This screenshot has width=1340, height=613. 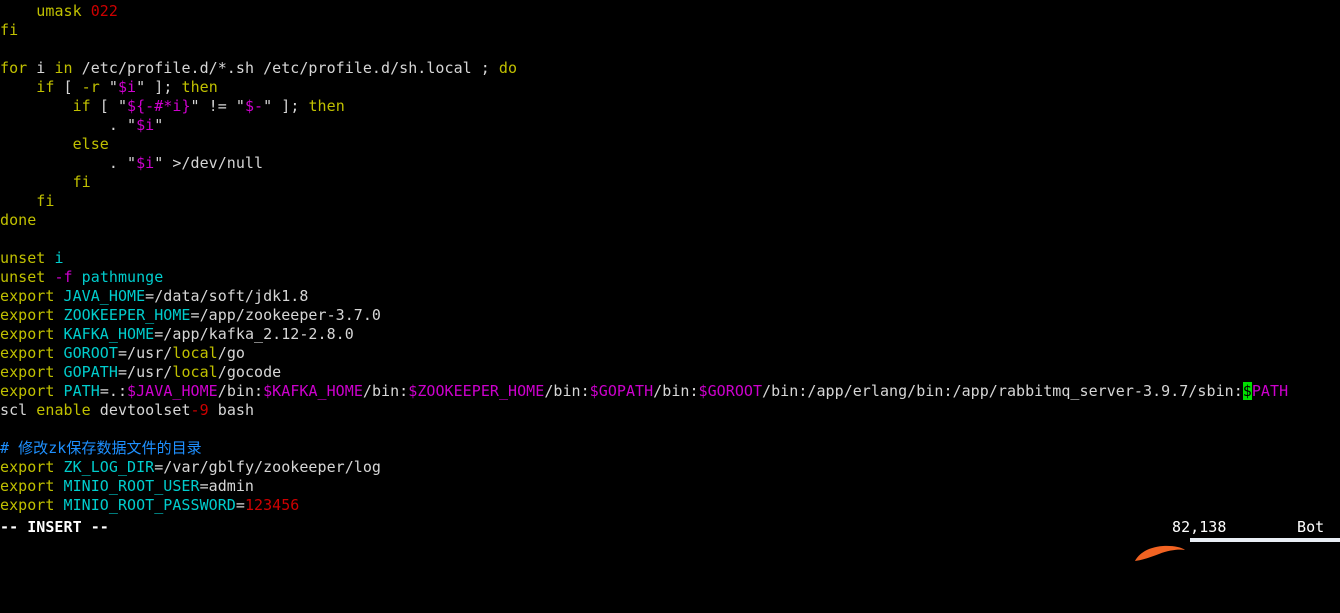 What do you see at coordinates (670, 11) in the screenshot?
I see `code-line: umask 022` at bounding box center [670, 11].